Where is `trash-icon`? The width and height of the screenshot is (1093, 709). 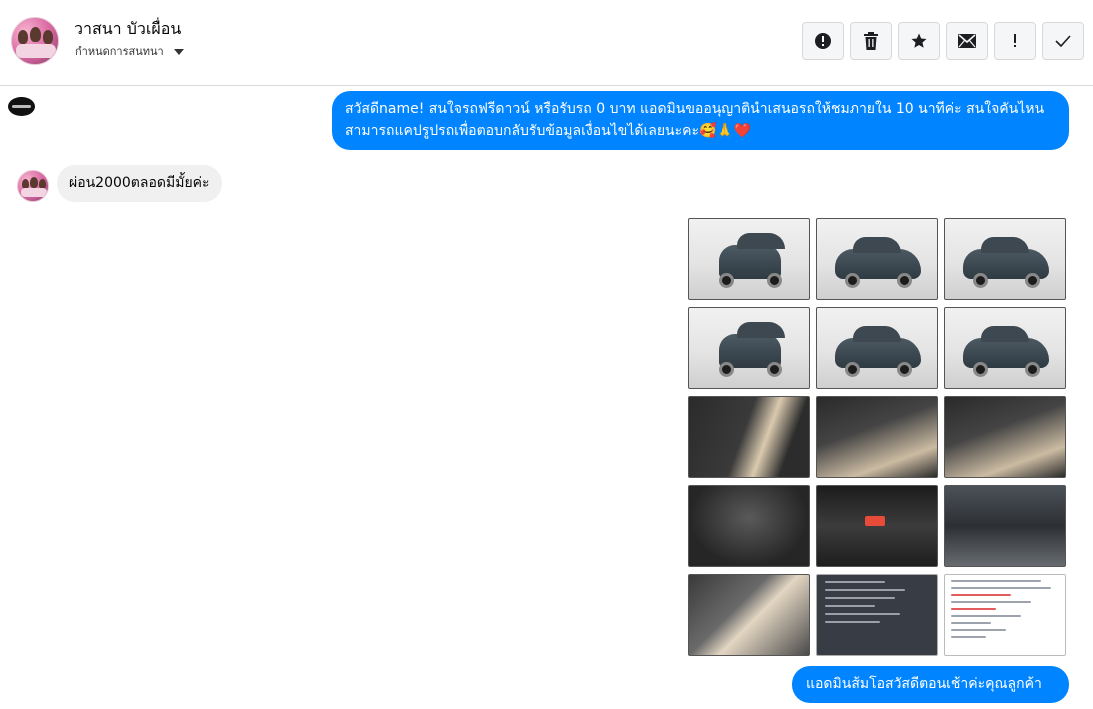
trash-icon is located at coordinates (871, 41).